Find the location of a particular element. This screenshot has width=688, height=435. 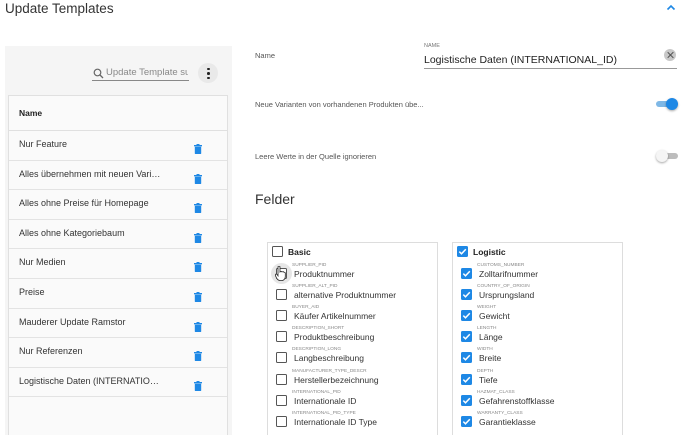

field-checkbox-item: WIDTH Breite is located at coordinates (541, 357).